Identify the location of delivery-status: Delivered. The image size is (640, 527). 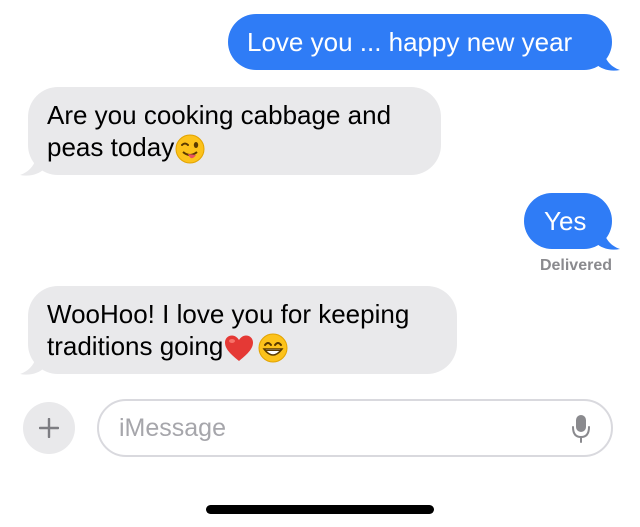
(575, 265).